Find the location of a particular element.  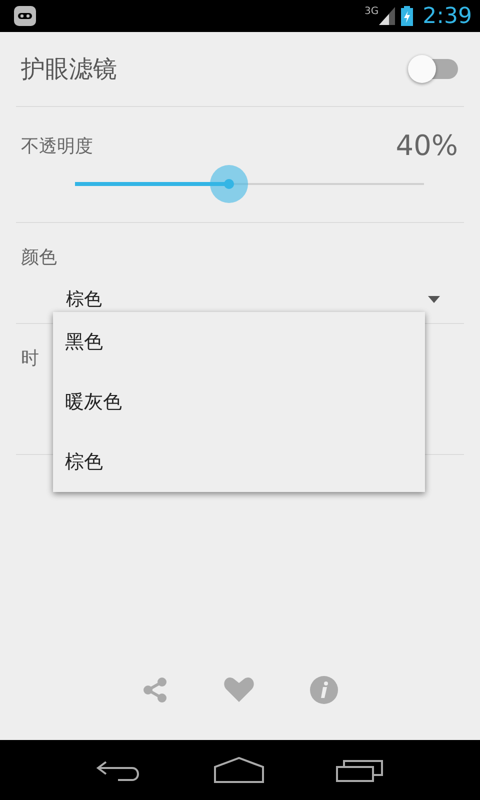

color-label: 颜色 is located at coordinates (39, 257).